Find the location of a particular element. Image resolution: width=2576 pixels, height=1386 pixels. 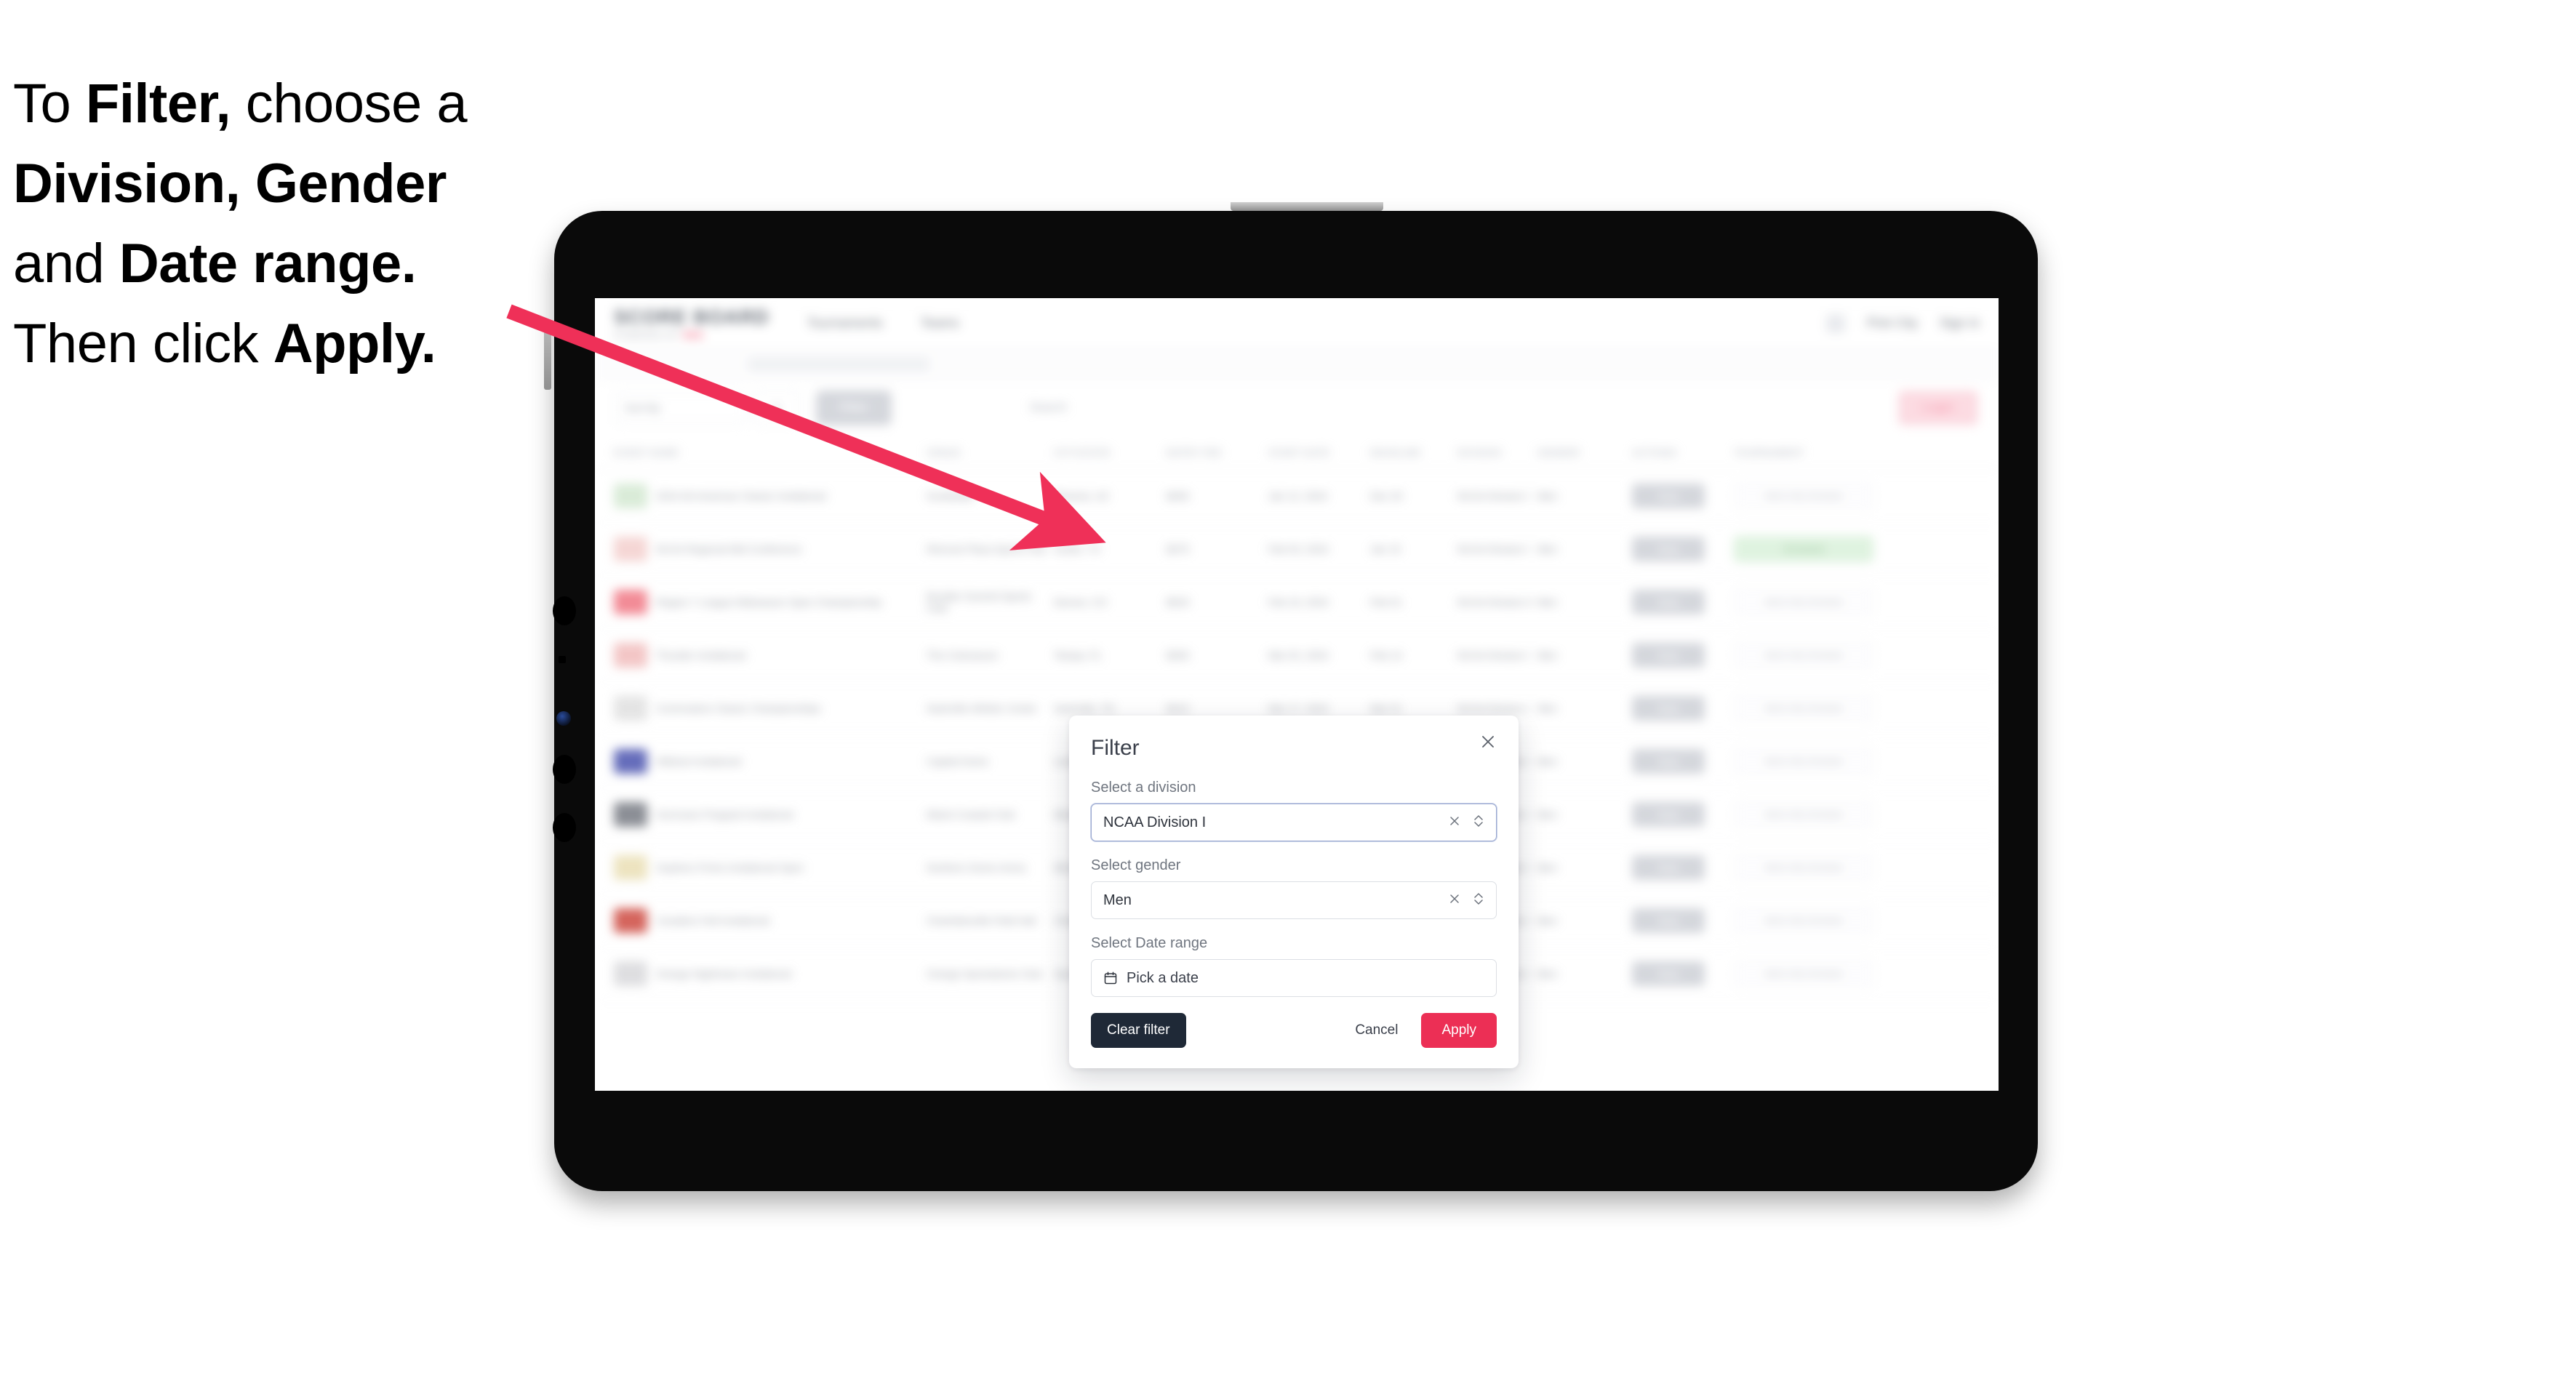

top-antenna-band is located at coordinates (1307, 207).